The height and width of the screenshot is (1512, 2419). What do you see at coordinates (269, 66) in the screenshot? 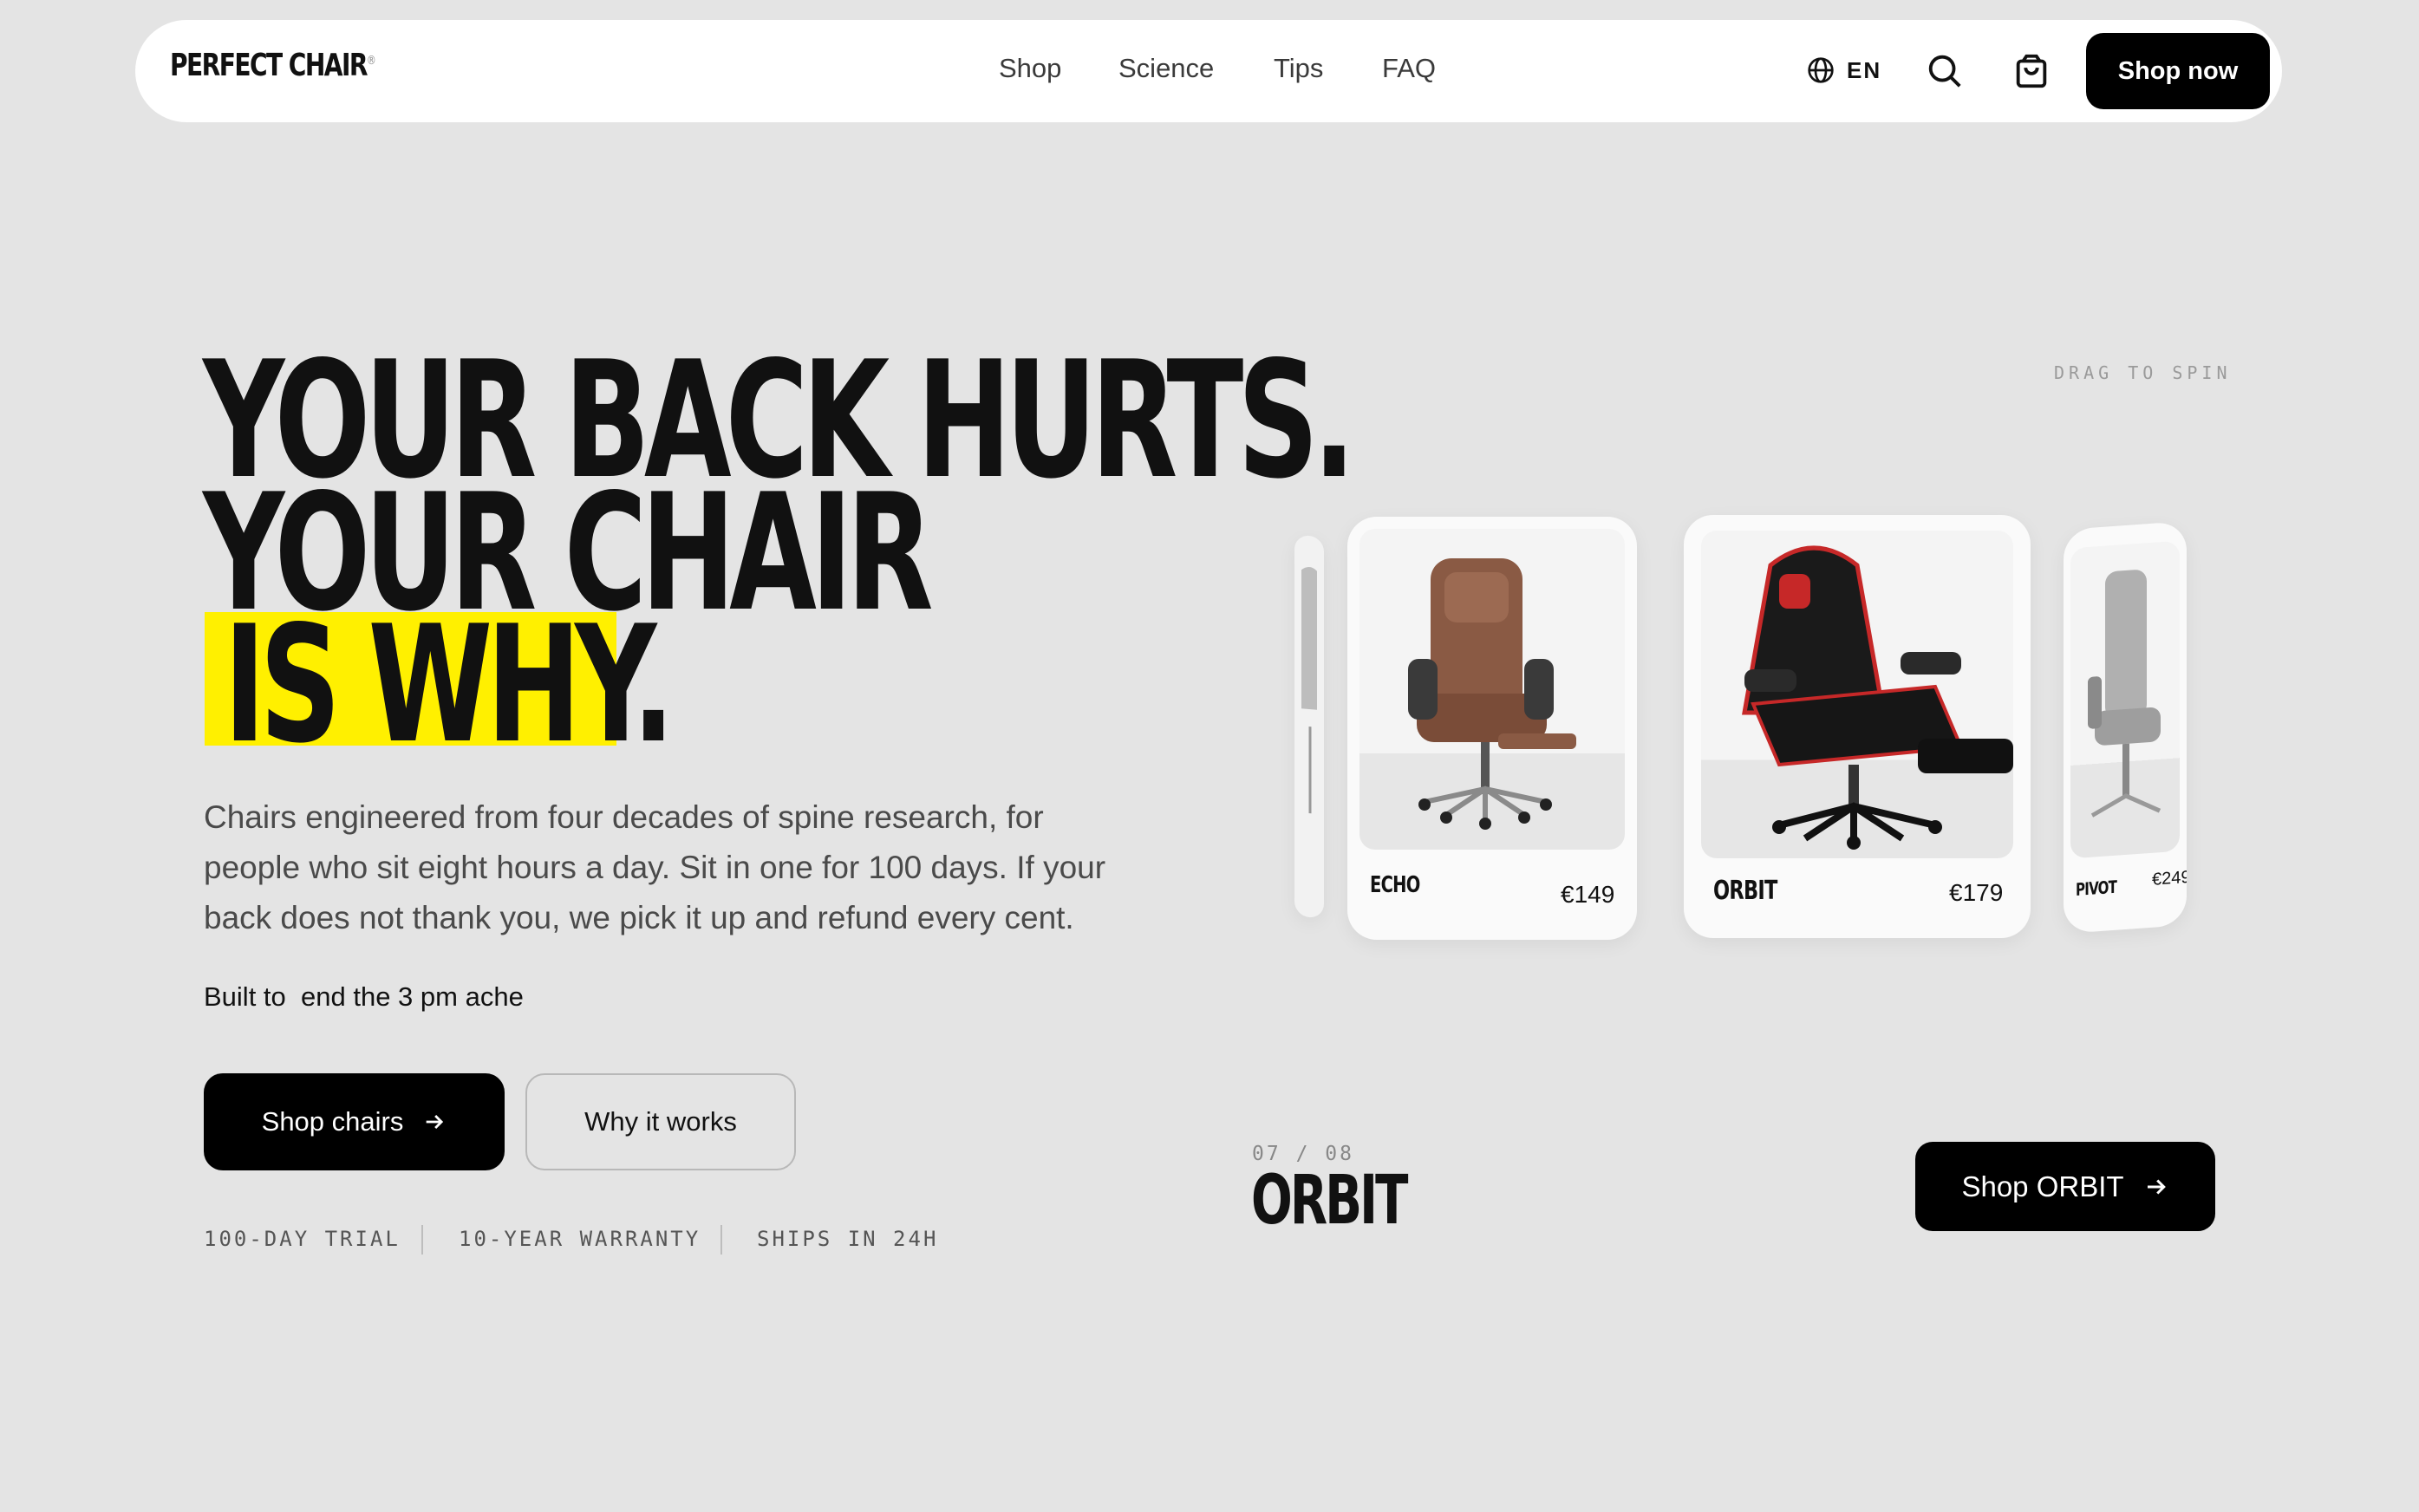
I see `logo-text: PERFECT CHAIR` at bounding box center [269, 66].